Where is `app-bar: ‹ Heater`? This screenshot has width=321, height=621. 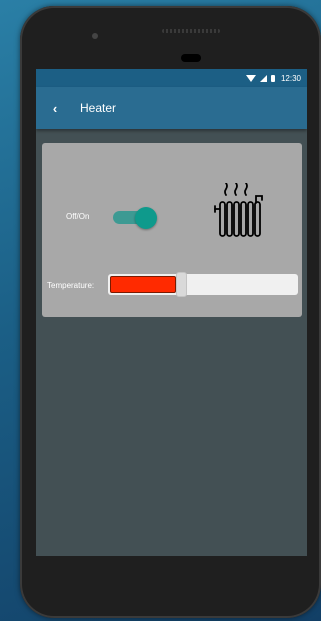 app-bar: ‹ Heater is located at coordinates (171, 108).